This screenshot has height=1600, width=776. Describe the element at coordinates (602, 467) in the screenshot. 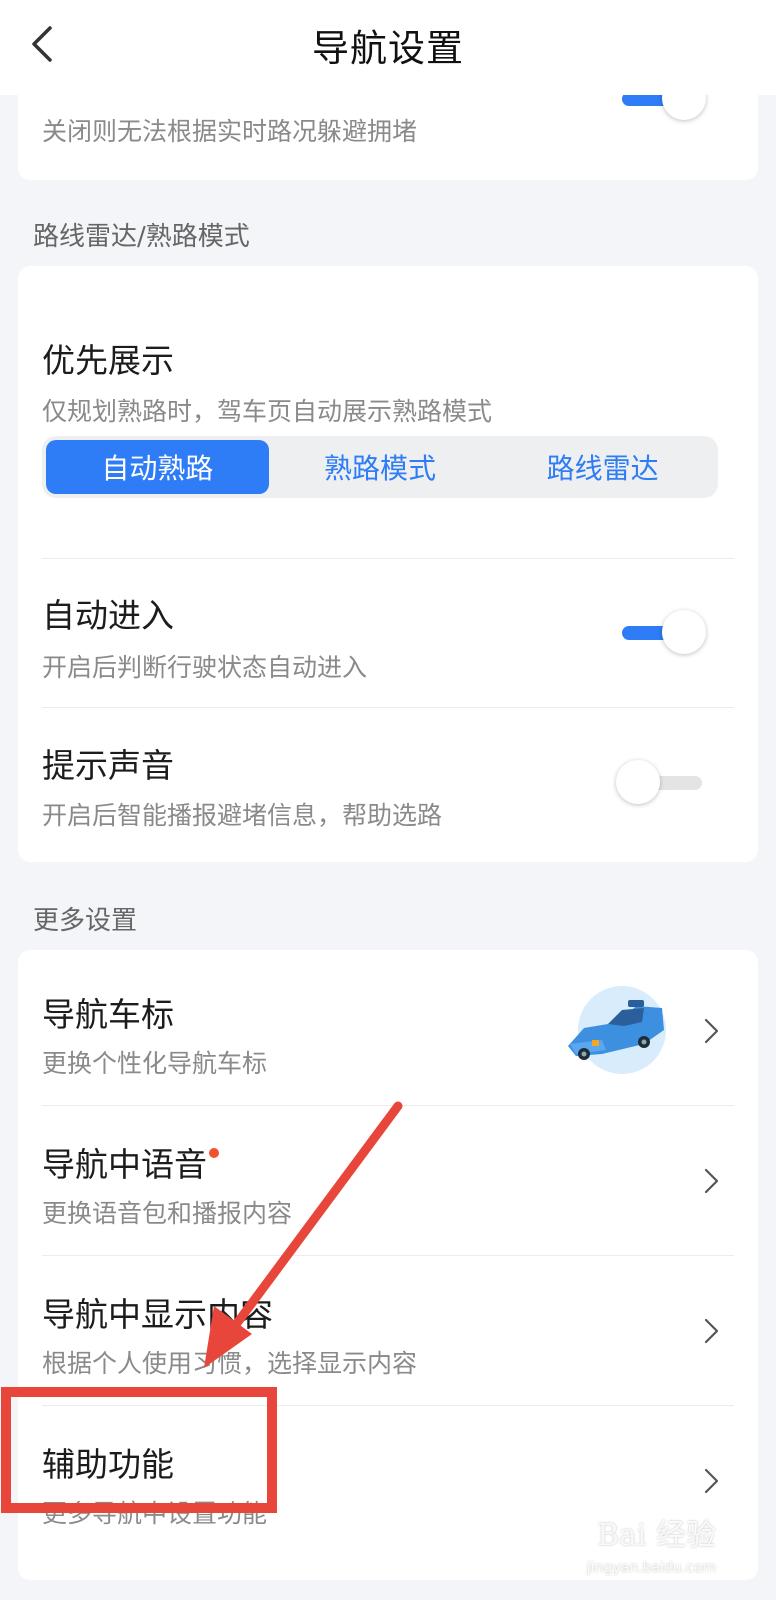

I see `seg-option-radar: 路线雷达` at that location.